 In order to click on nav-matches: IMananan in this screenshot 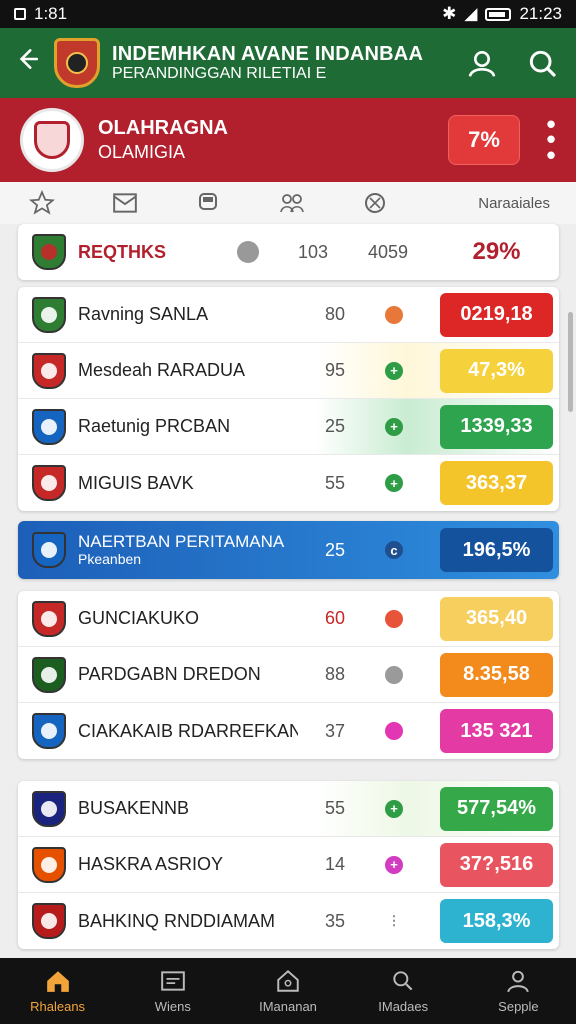, I will do `click(287, 991)`.